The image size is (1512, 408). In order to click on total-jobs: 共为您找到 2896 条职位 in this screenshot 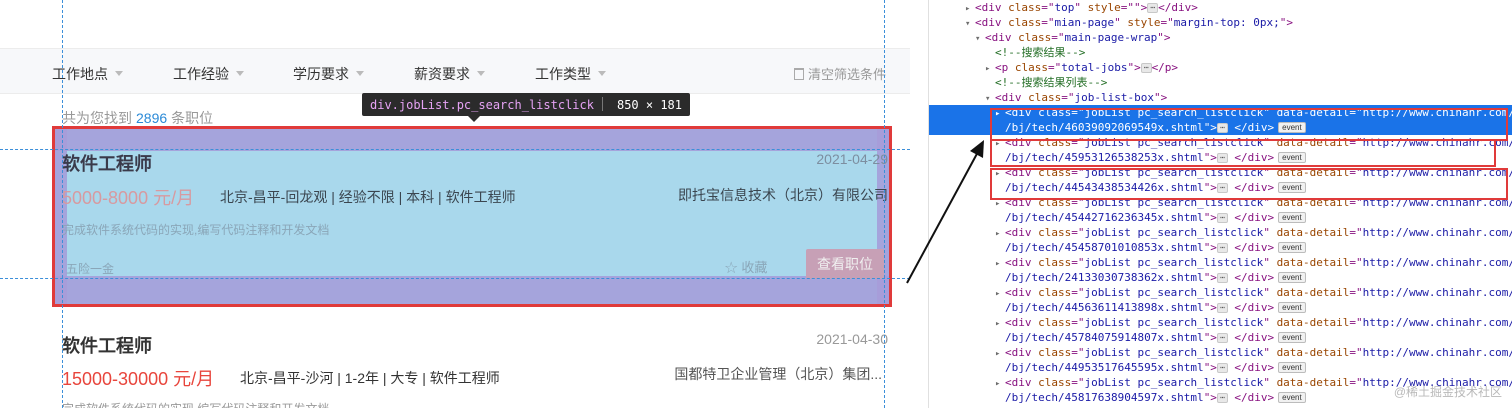, I will do `click(137, 118)`.